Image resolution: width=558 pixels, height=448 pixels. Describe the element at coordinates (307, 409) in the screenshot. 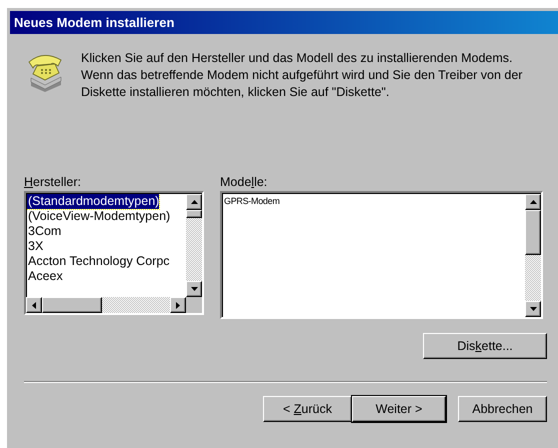

I see `dialog-button: < Zurück` at that location.